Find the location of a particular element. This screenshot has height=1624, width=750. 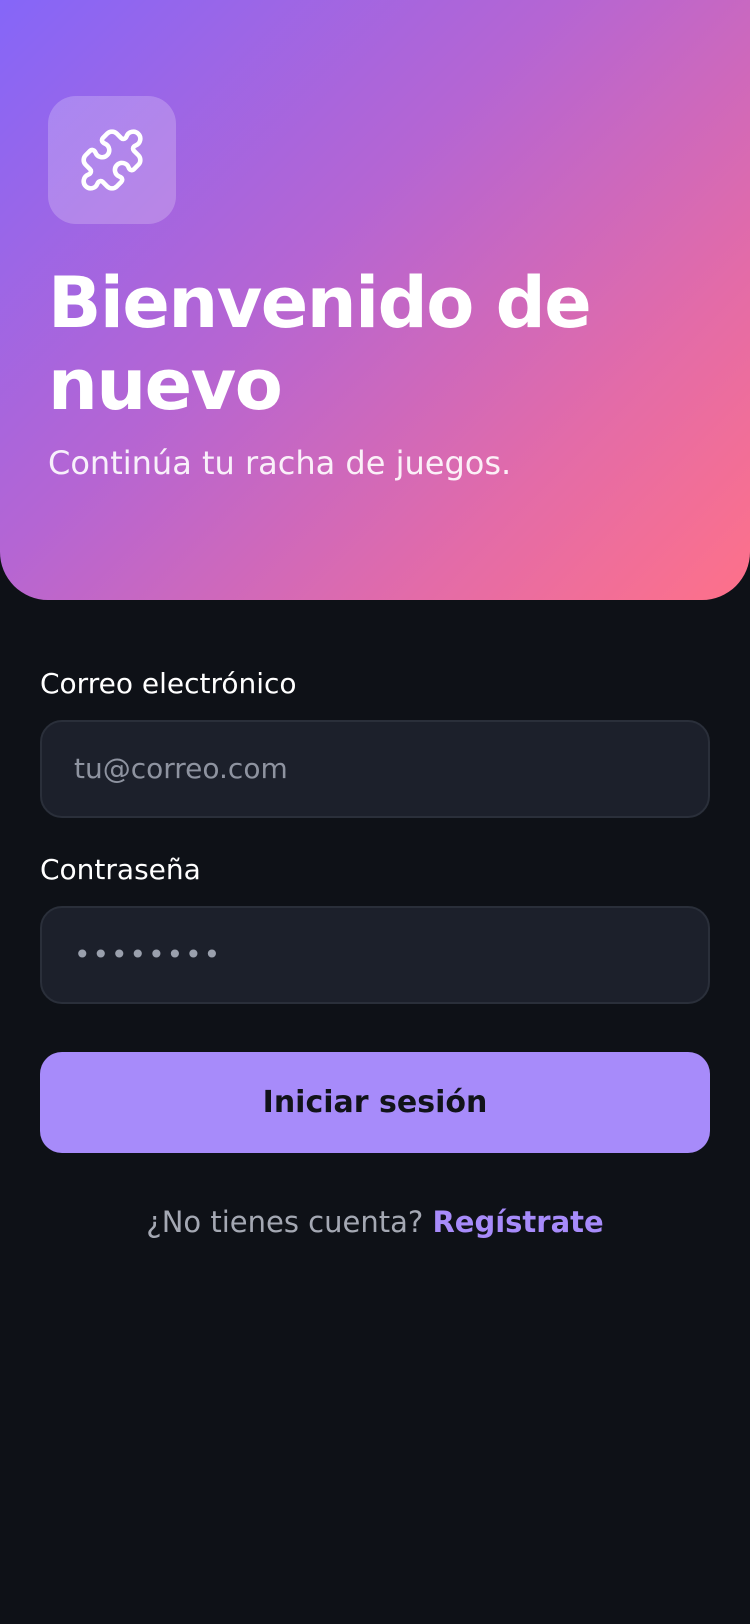

login-button: Iniciar sesión is located at coordinates (375, 1102).